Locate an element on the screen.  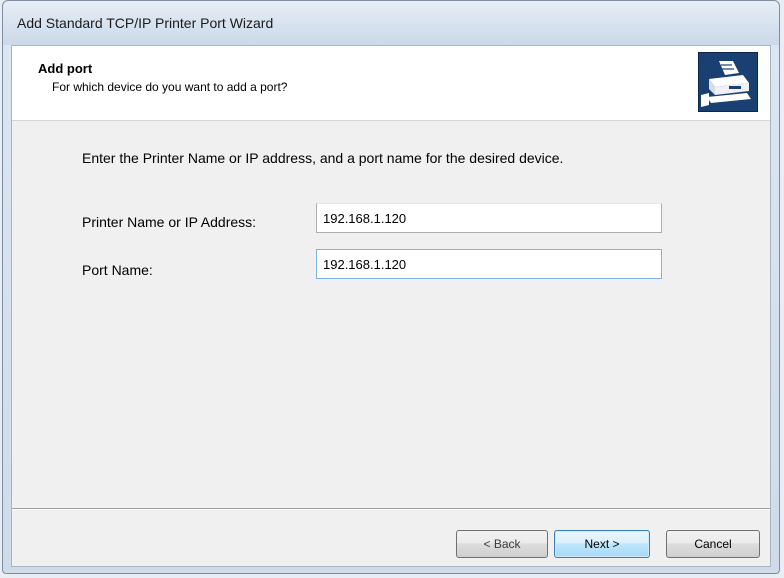
port-name-label: Port Name: is located at coordinates (117, 270).